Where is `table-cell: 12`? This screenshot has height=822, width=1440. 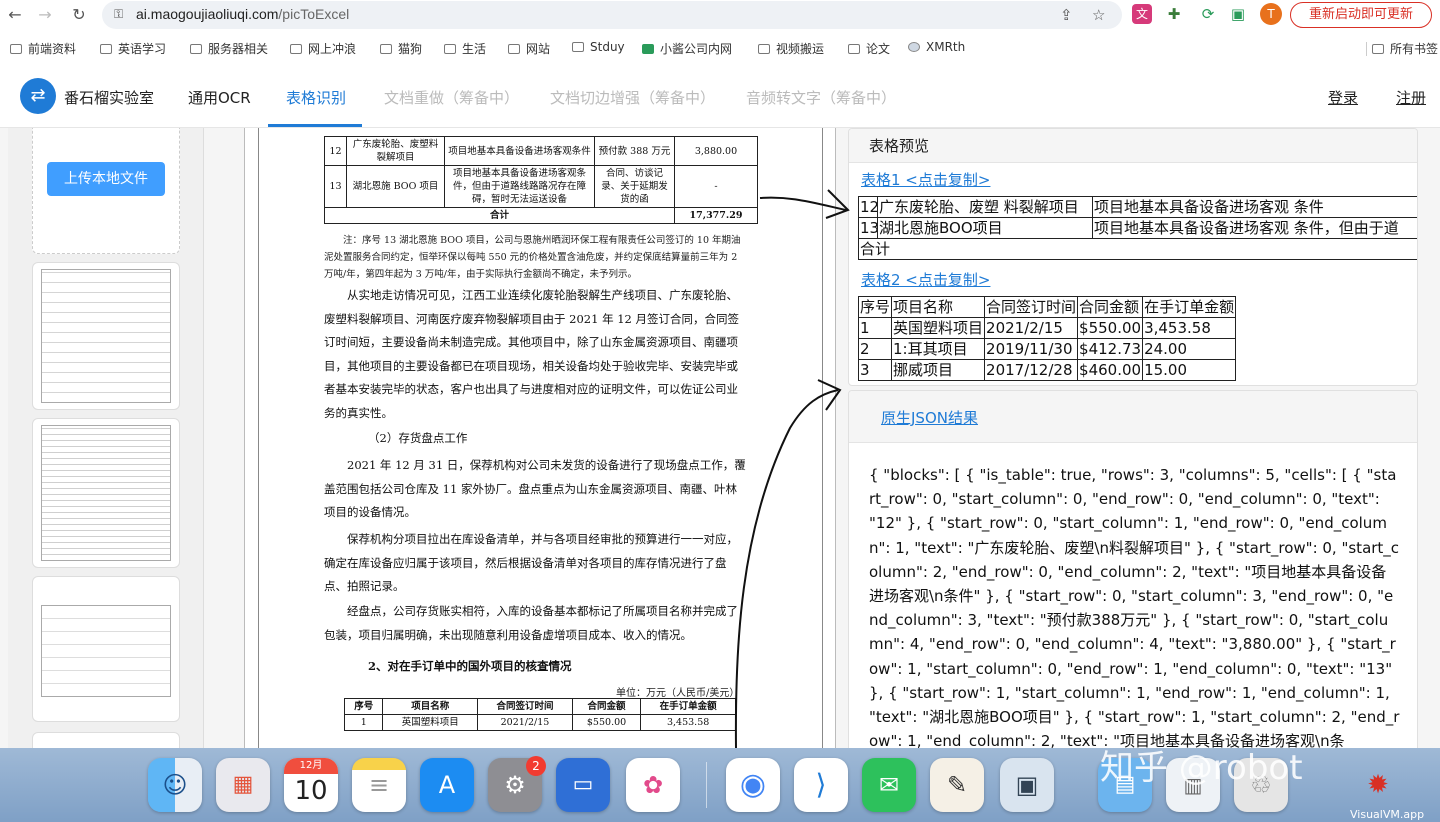 table-cell: 12 is located at coordinates (868, 207).